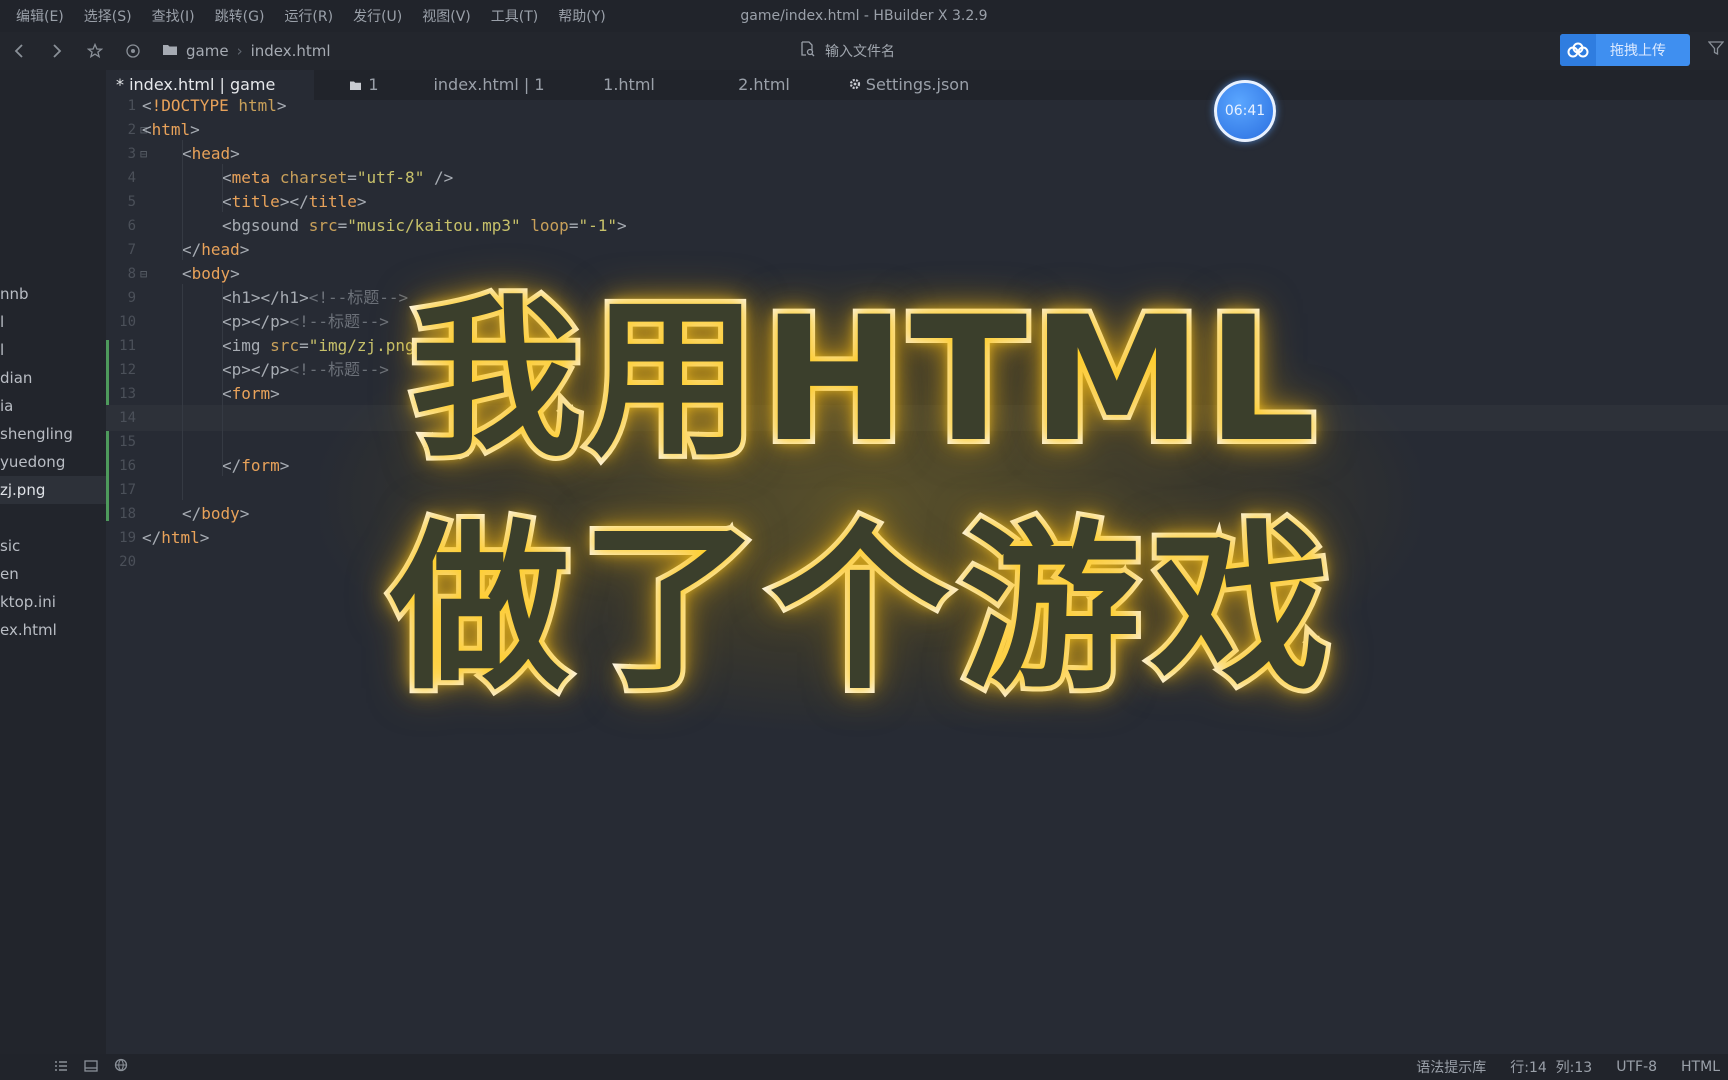  What do you see at coordinates (1245, 111) in the screenshot?
I see `timer-badge: 06:41` at bounding box center [1245, 111].